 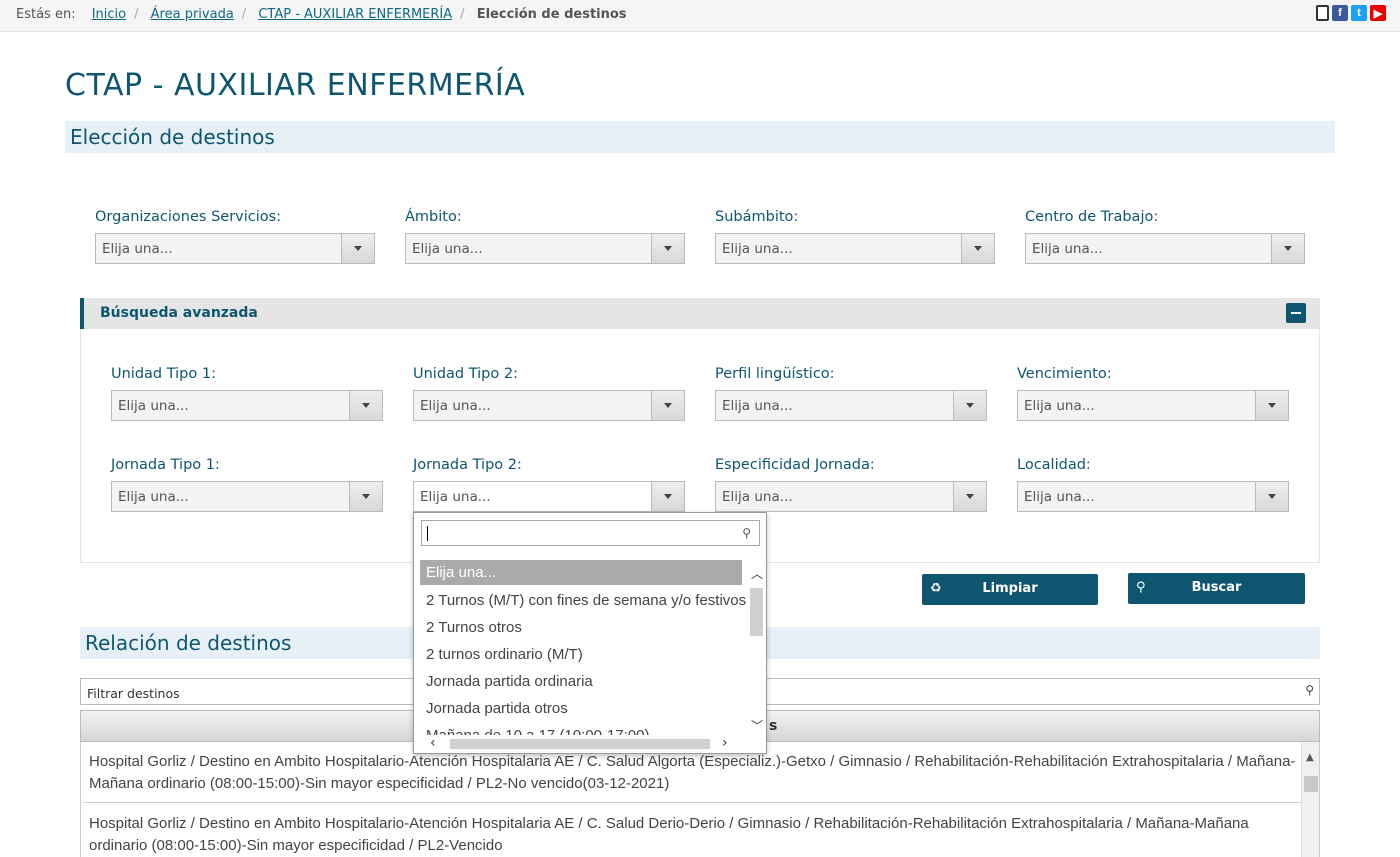 I want to click on social-links: f t ▶, so click(x=1351, y=13).